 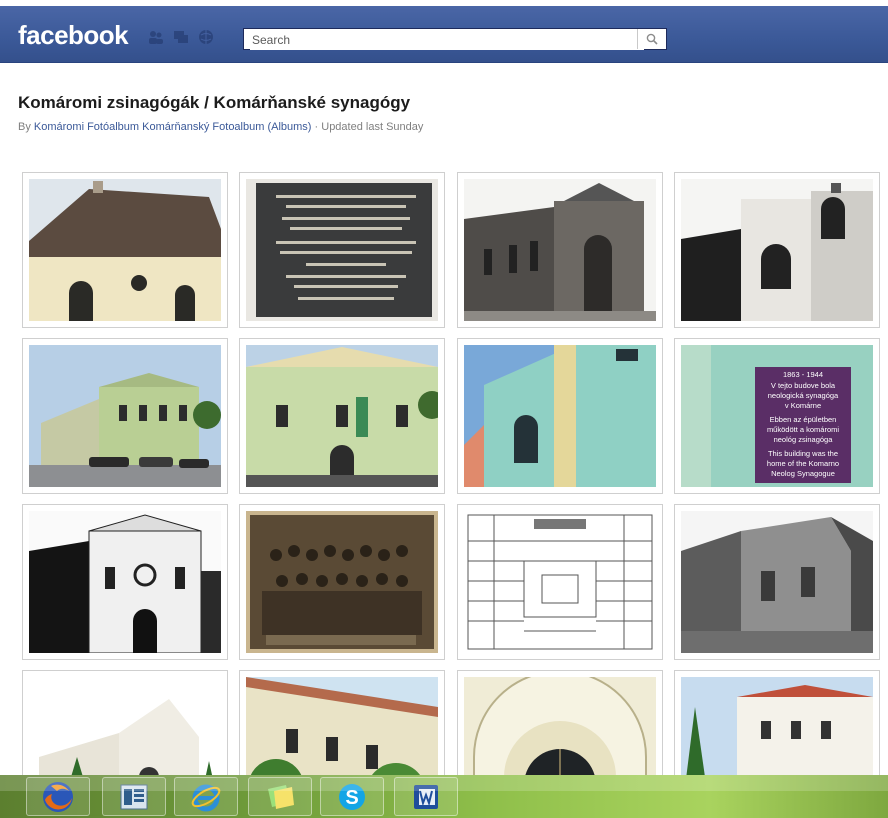 I want to click on friend-requests-icon, so click(x=156, y=37).